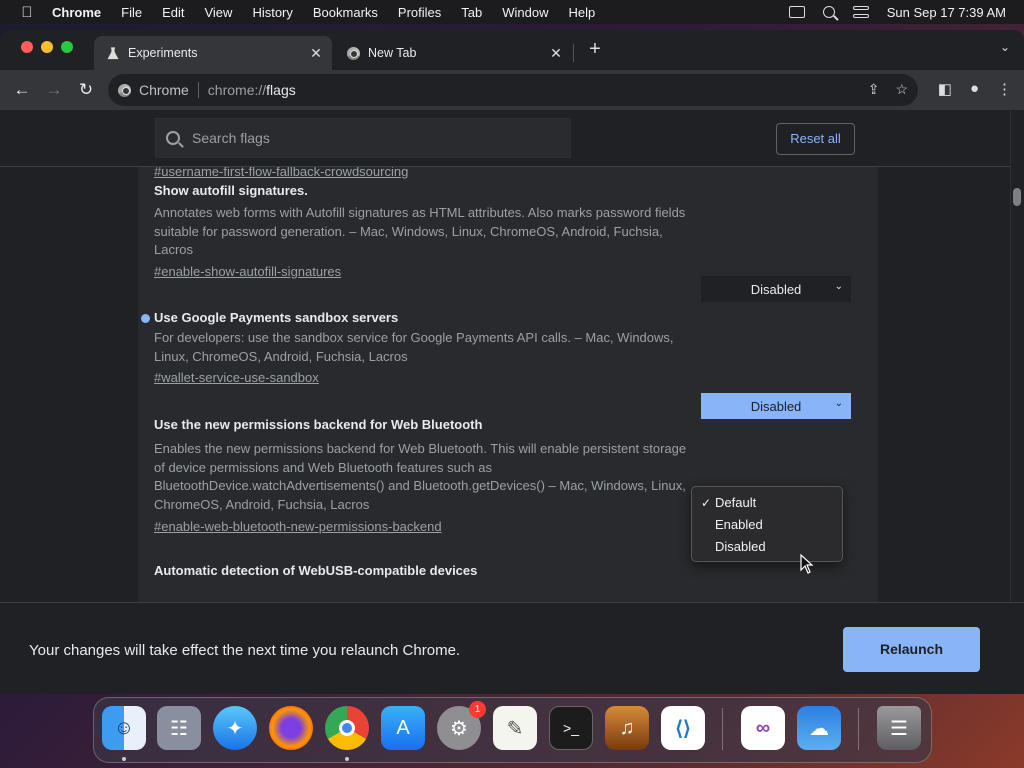 Image resolution: width=1024 pixels, height=768 pixels. I want to click on omnibox-divider, so click(198, 90).